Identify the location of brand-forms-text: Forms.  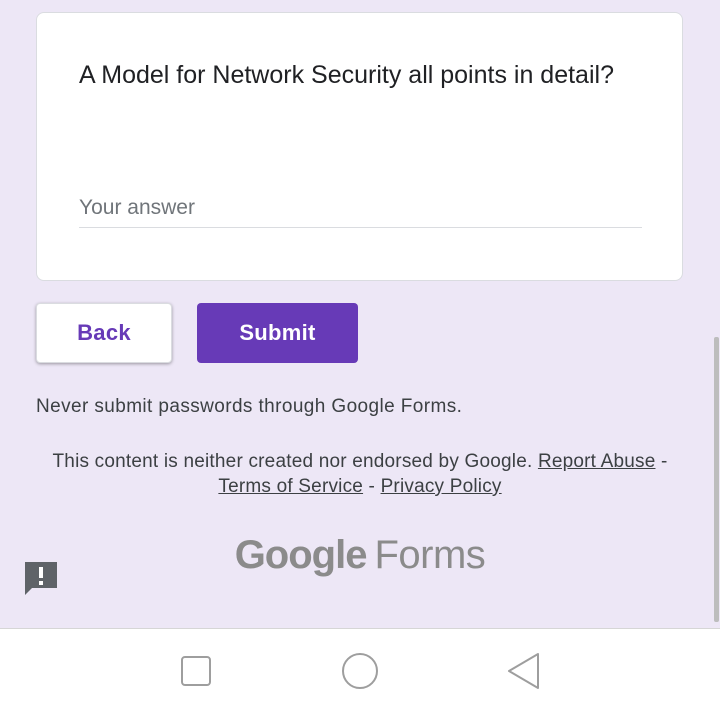
(430, 555).